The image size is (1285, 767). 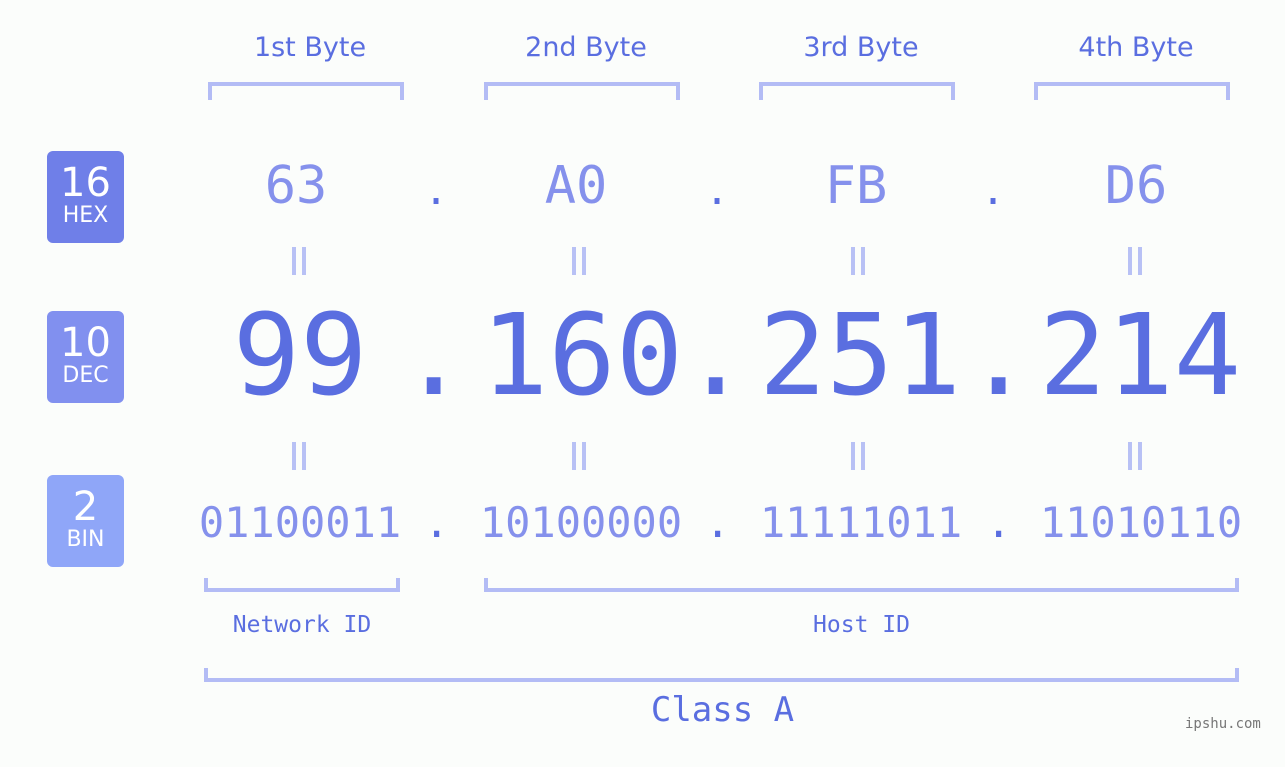 I want to click on dec-badge: 10 DEC, so click(x=85, y=357).